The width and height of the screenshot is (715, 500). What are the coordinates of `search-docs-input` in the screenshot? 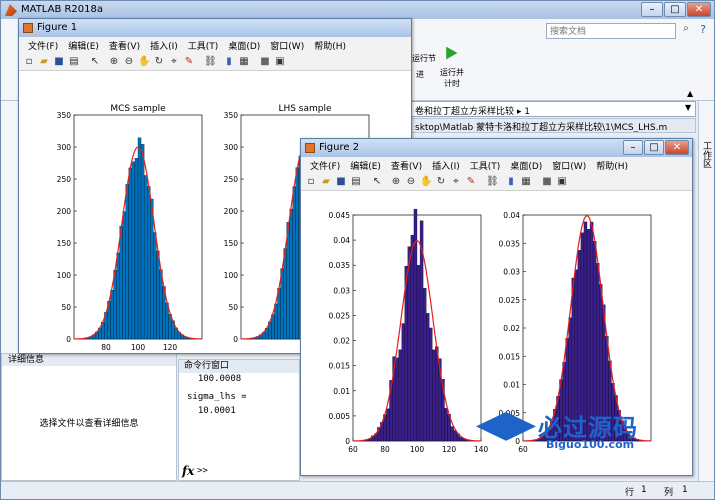 It's located at (611, 31).